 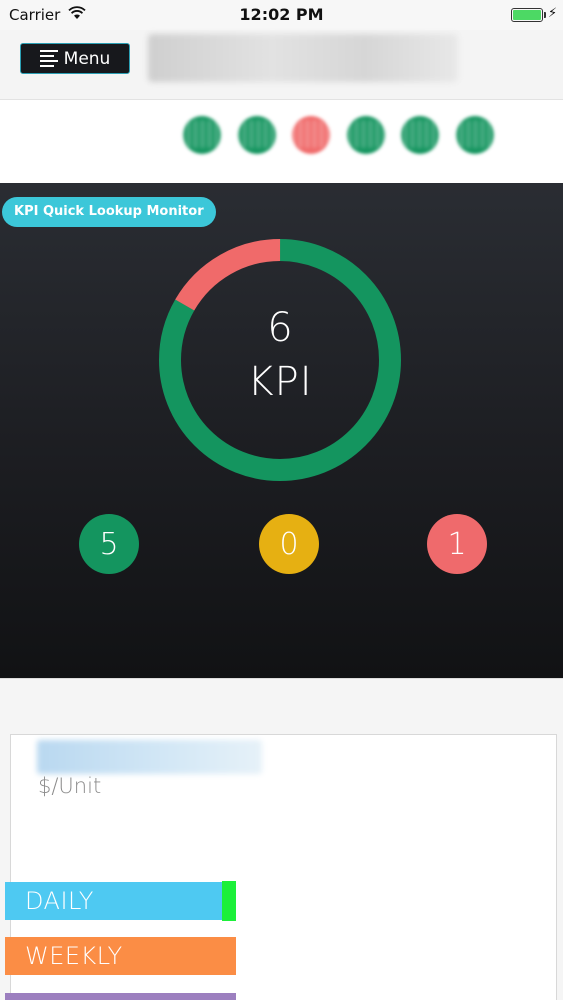 I want to click on kpi-total: 6, so click(x=280, y=328).